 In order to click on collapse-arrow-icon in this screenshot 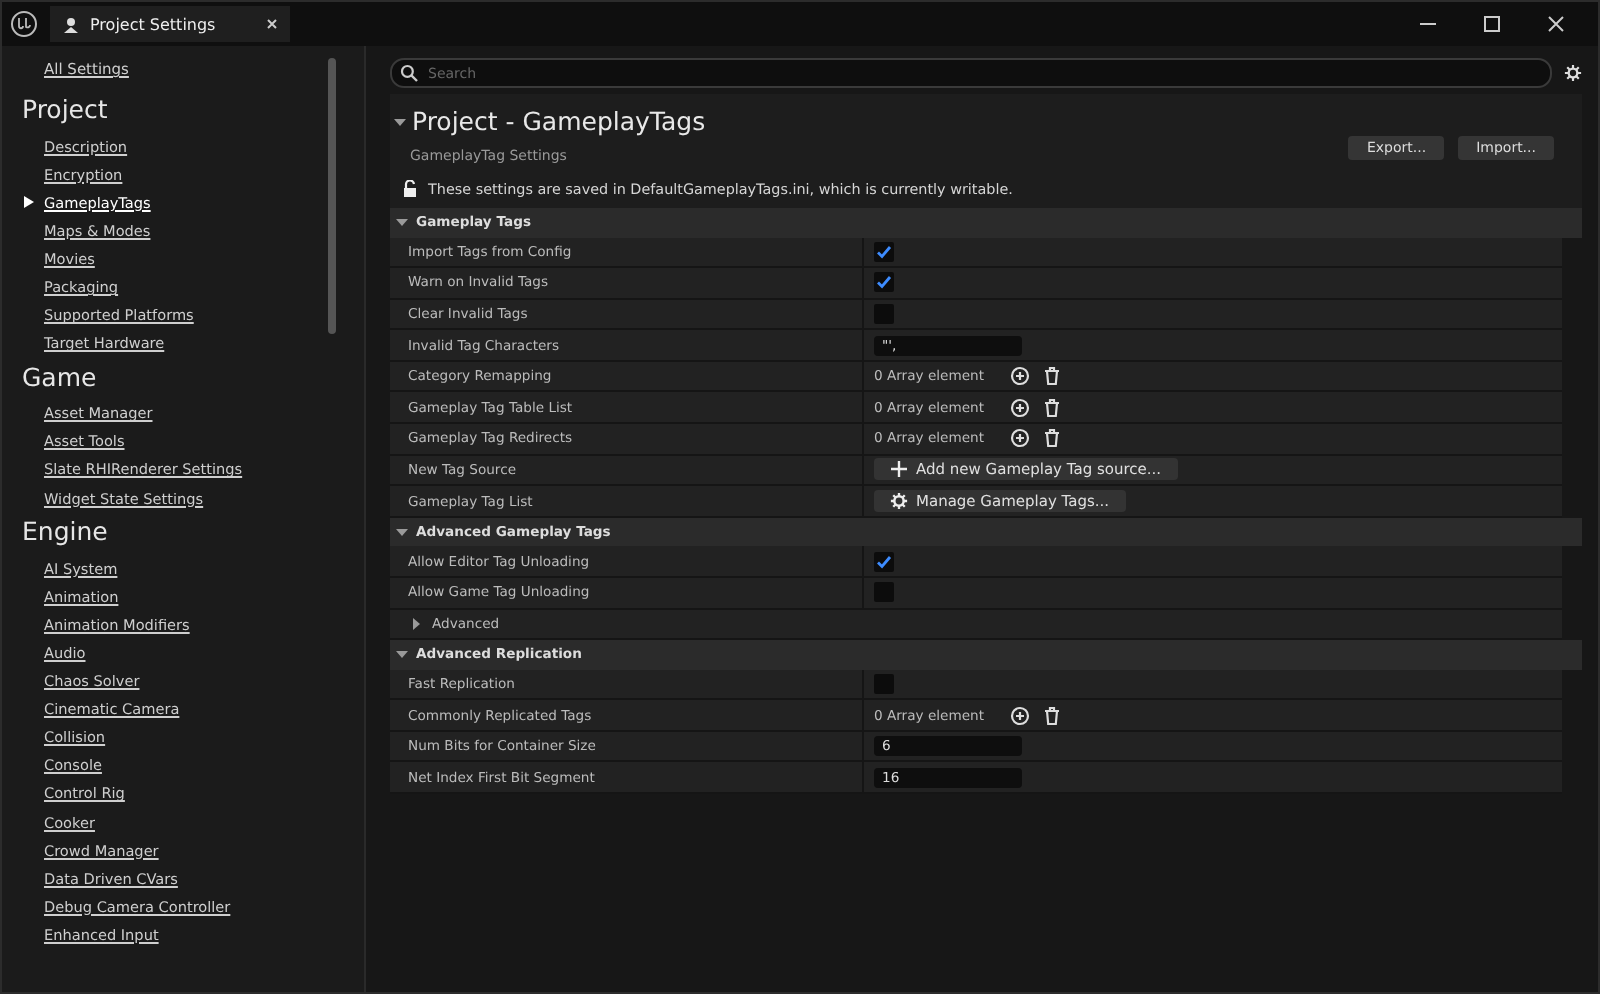, I will do `click(400, 121)`.